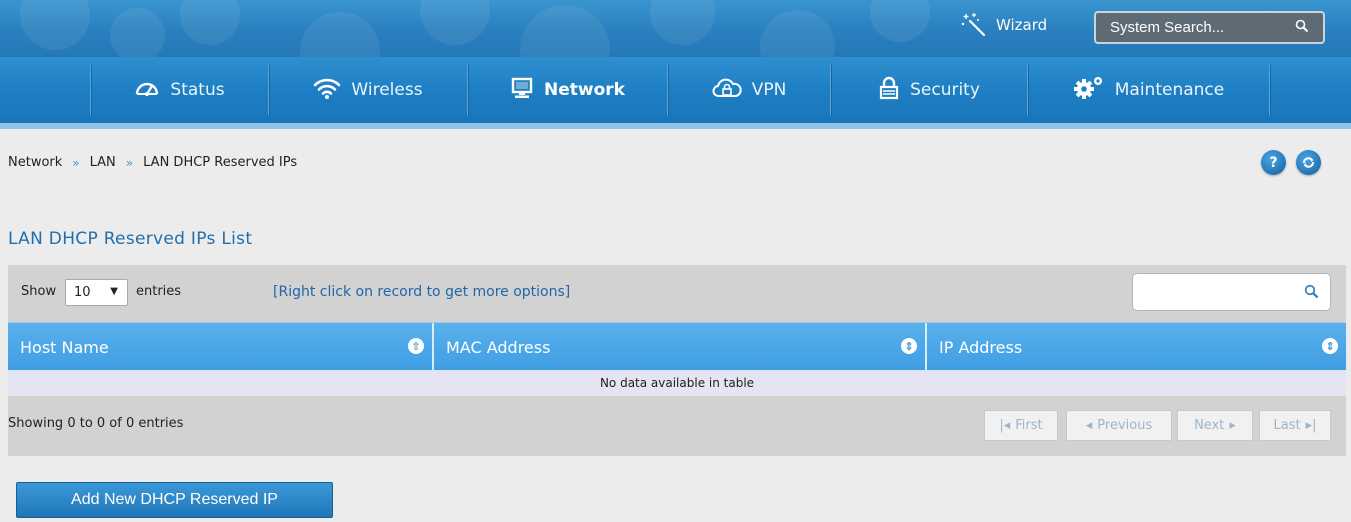 This screenshot has height=522, width=1351. Describe the element at coordinates (96, 292) in the screenshot. I see `entries-per-page-select: 10 ▼` at that location.